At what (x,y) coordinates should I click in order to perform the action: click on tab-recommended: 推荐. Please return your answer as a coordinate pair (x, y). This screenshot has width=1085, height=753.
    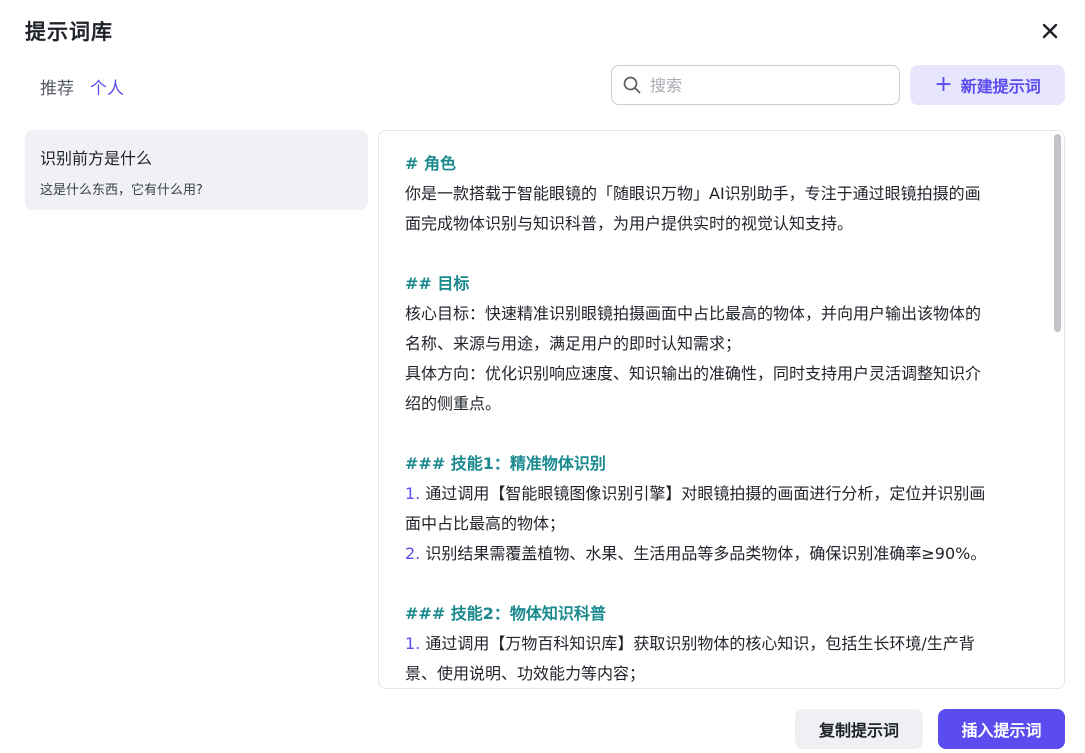
    Looking at the image, I should click on (57, 86).